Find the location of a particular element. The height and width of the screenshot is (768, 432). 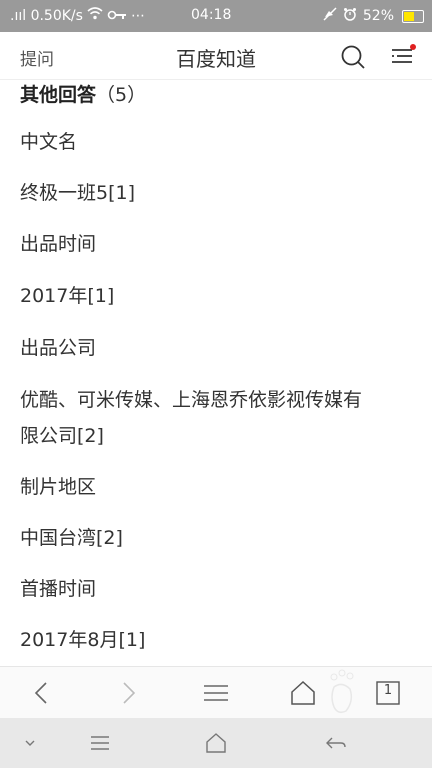

back-arrow-icon is located at coordinates (336, 743).